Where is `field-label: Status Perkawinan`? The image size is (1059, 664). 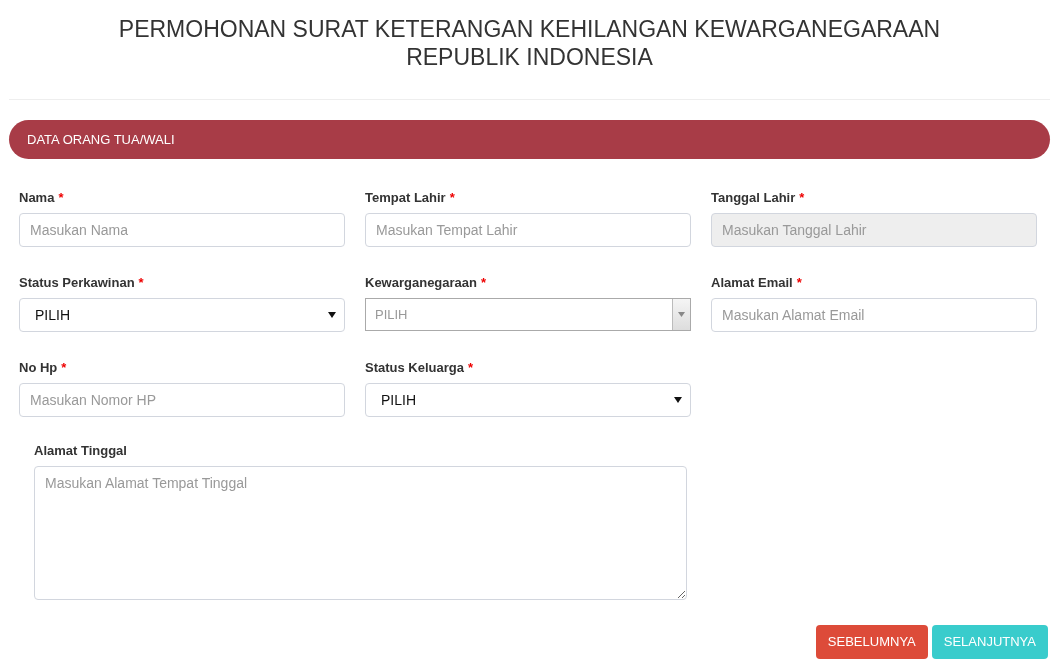 field-label: Status Perkawinan is located at coordinates (77, 283).